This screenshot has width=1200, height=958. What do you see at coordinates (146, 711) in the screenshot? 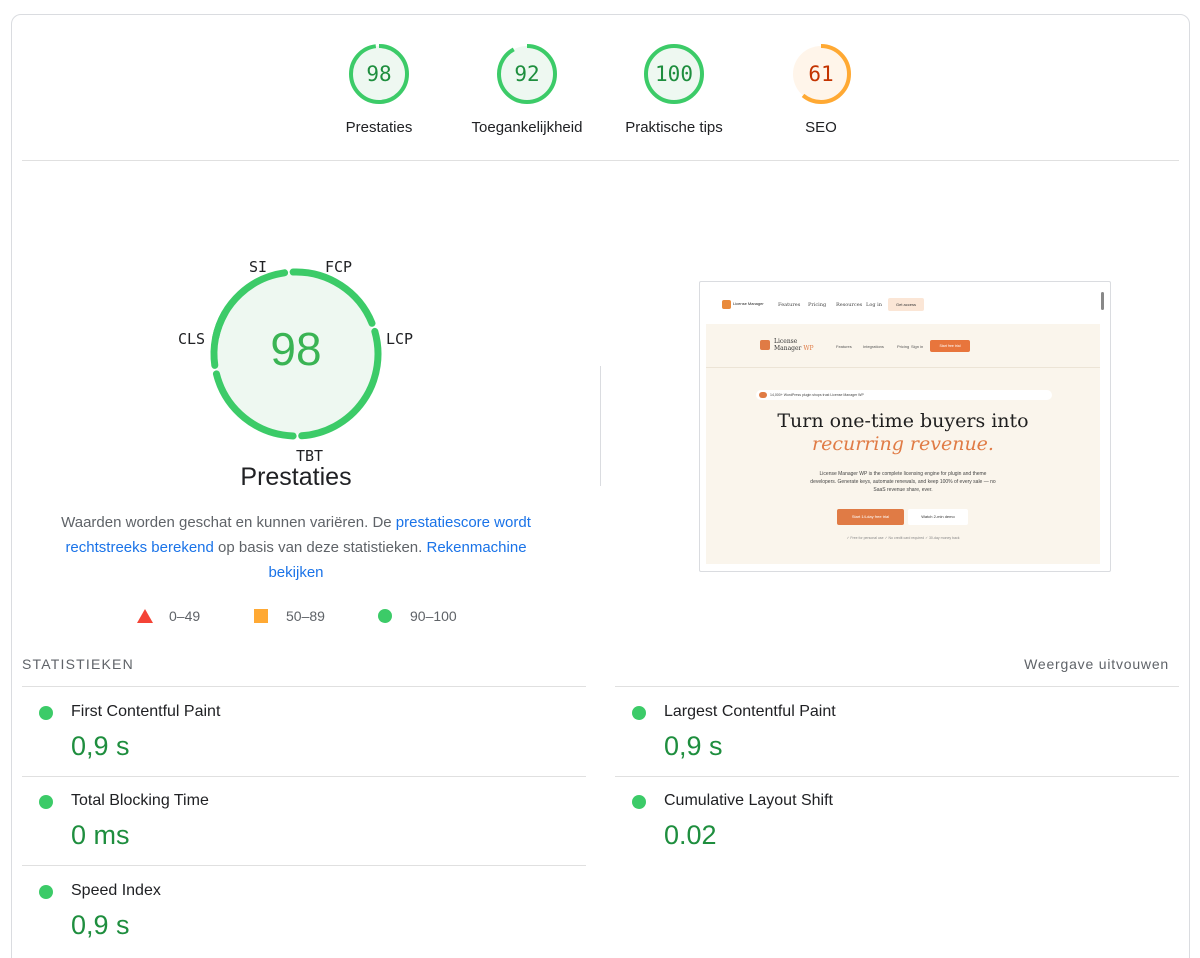
I see `metric-name: First Contentful Paint` at bounding box center [146, 711].